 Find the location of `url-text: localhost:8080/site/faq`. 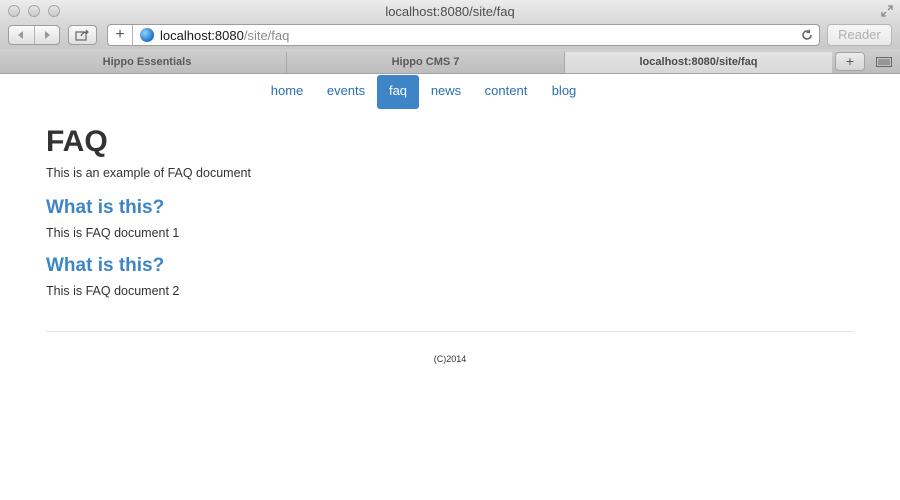

url-text: localhost:8080/site/faq is located at coordinates (224, 35).